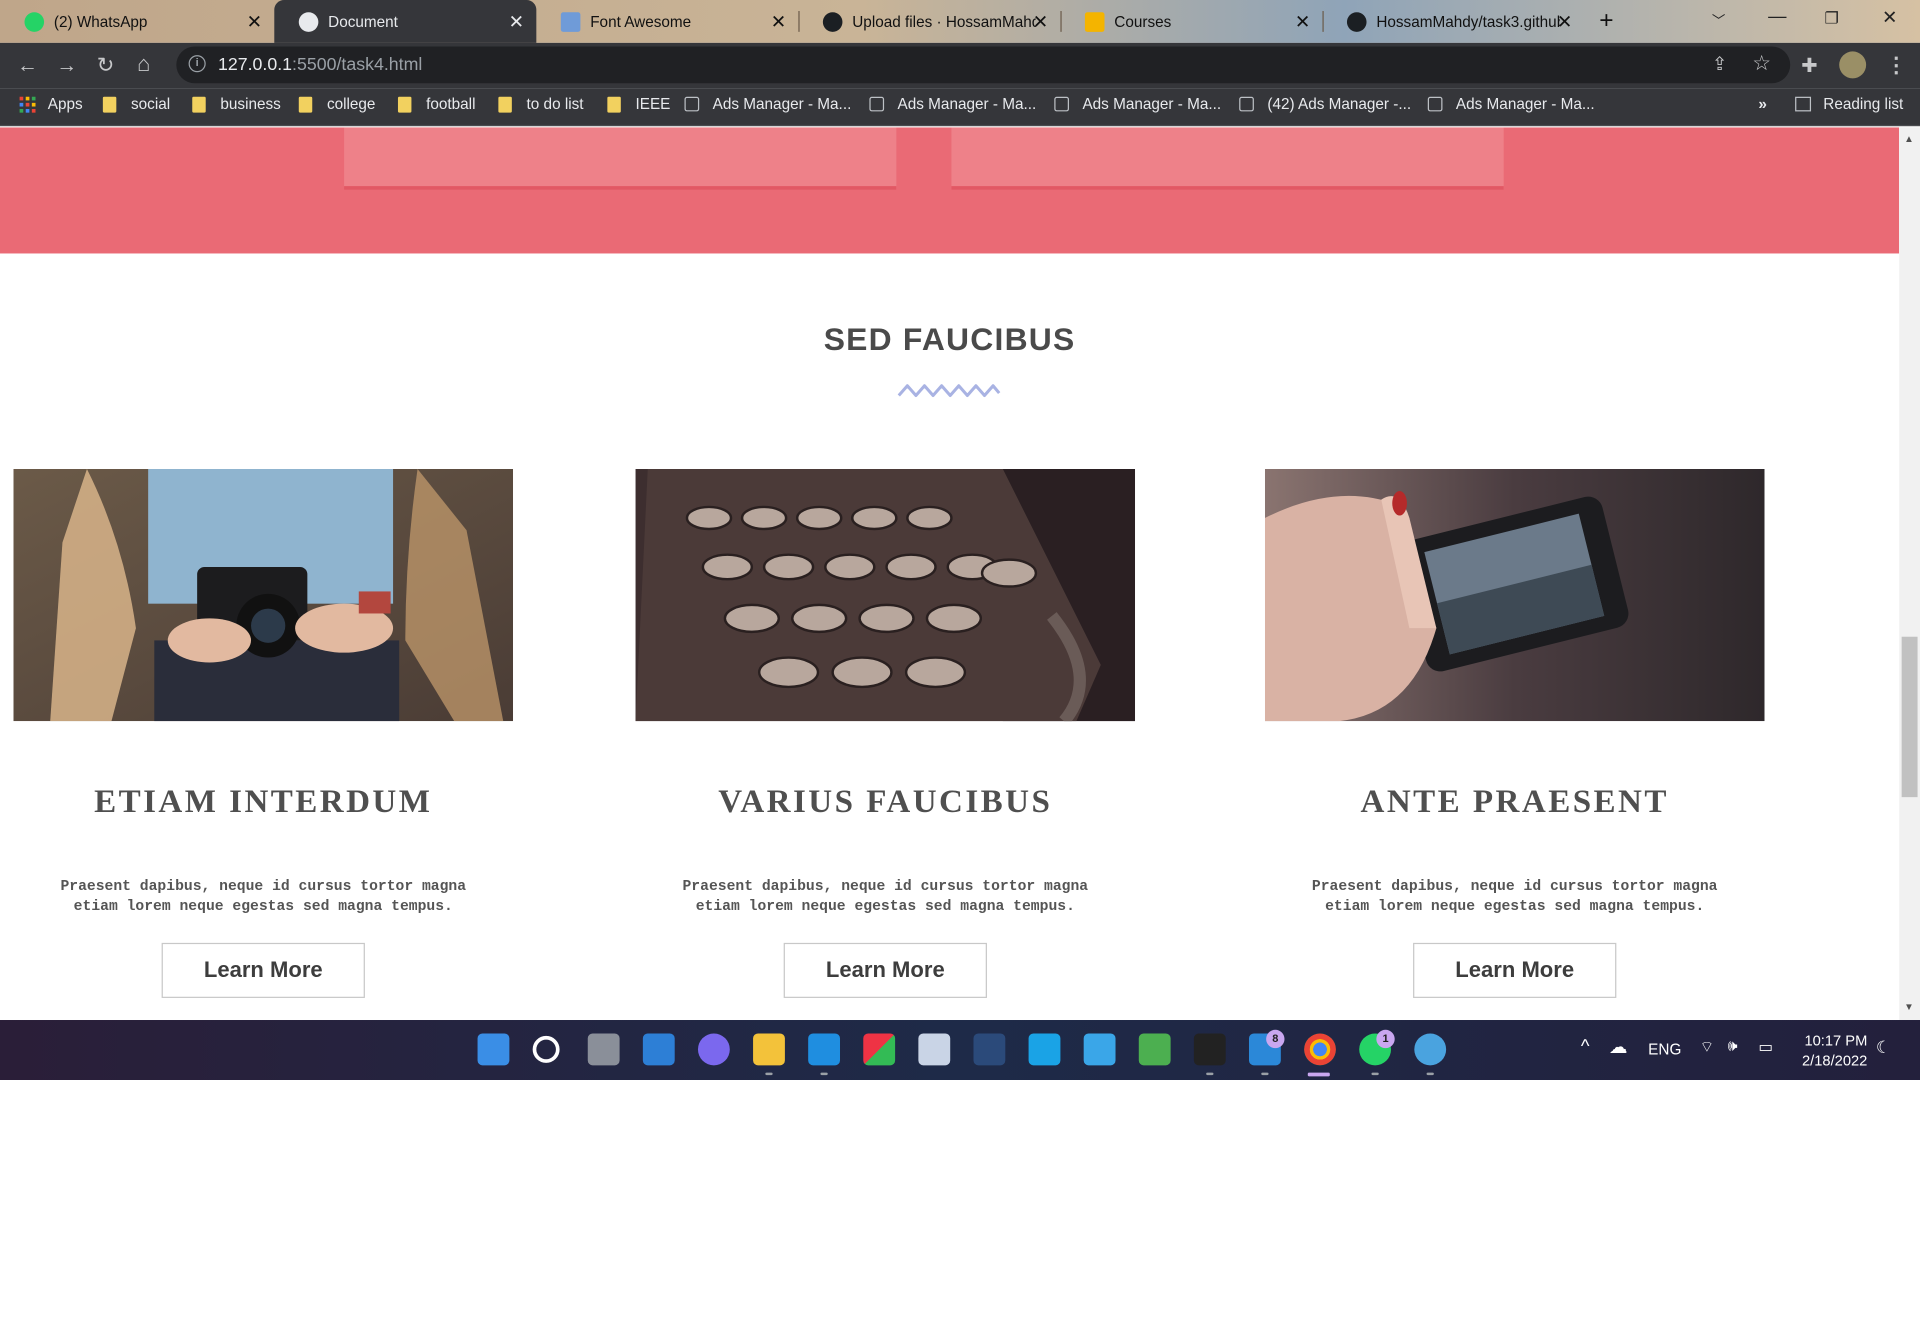  I want to click on minimize-icon: —, so click(1777, 16).